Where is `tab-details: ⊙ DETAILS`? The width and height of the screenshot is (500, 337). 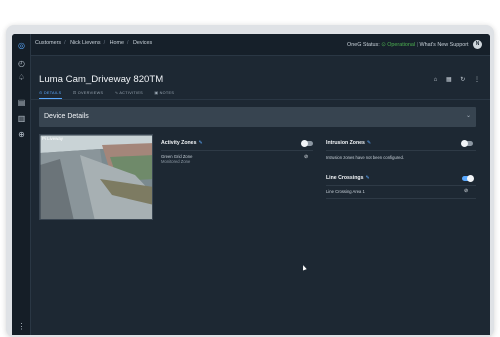 tab-details: ⊙ DETAILS is located at coordinates (50, 94).